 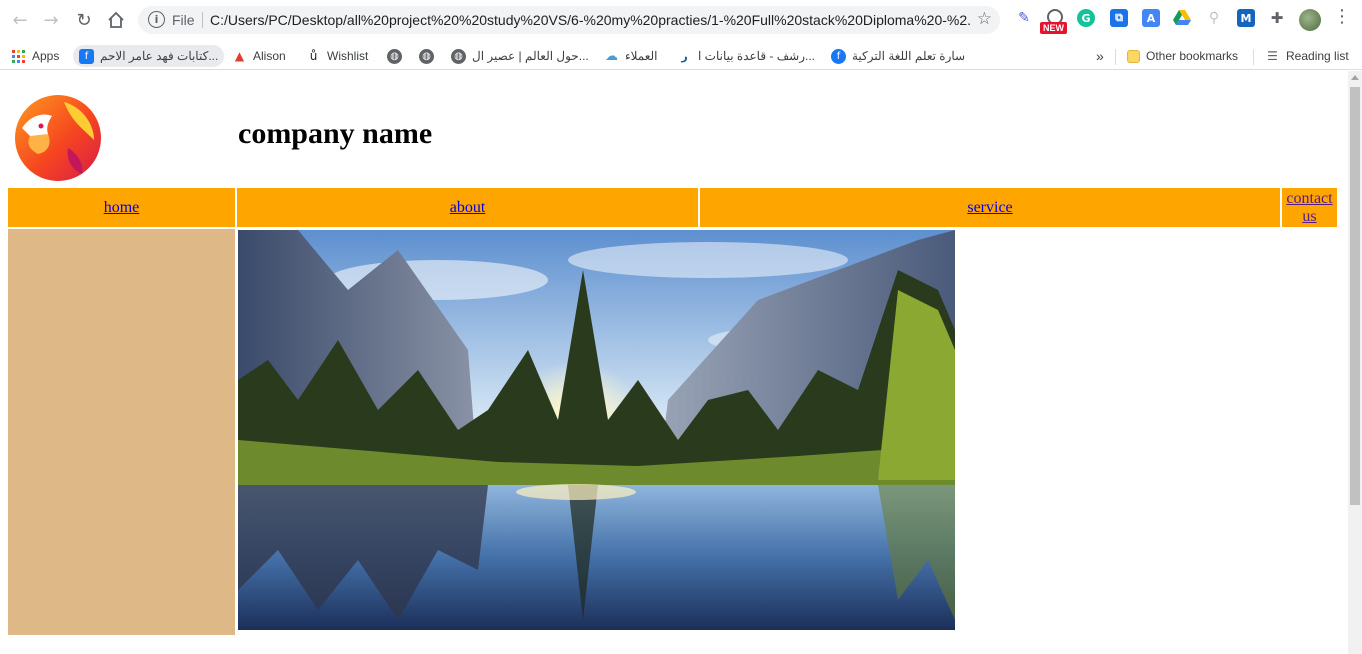 What do you see at coordinates (1272, 55) in the screenshot?
I see `reading-list-icon: ☰` at bounding box center [1272, 55].